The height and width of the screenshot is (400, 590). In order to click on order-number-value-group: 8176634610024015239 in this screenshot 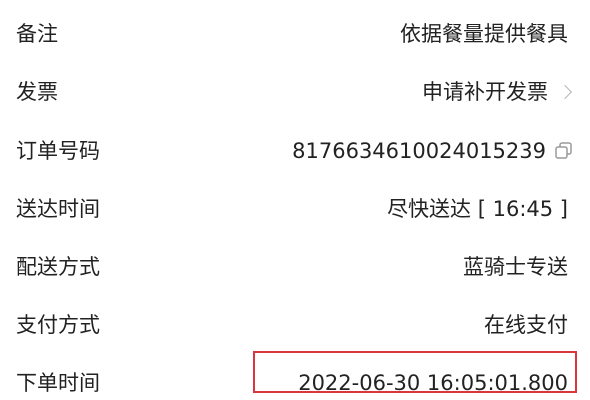, I will do `click(433, 151)`.